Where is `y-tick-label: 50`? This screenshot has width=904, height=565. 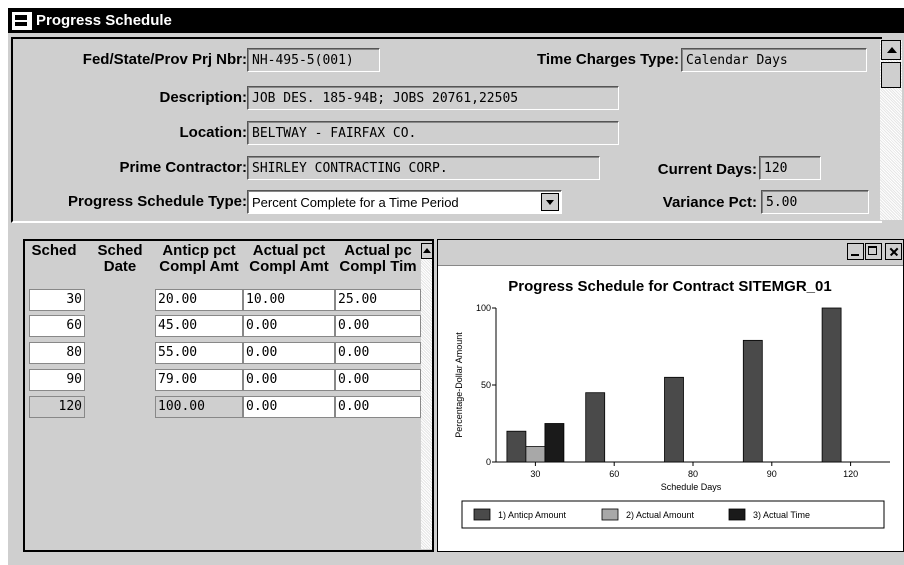
y-tick-label: 50 is located at coordinates (486, 385).